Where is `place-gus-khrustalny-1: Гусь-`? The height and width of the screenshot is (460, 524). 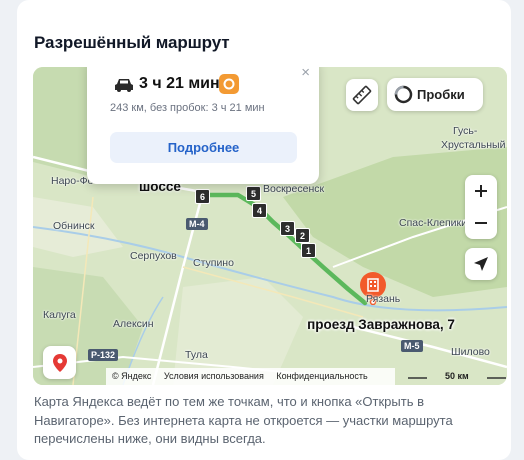
place-gus-khrustalny-1: Гусь- is located at coordinates (465, 131).